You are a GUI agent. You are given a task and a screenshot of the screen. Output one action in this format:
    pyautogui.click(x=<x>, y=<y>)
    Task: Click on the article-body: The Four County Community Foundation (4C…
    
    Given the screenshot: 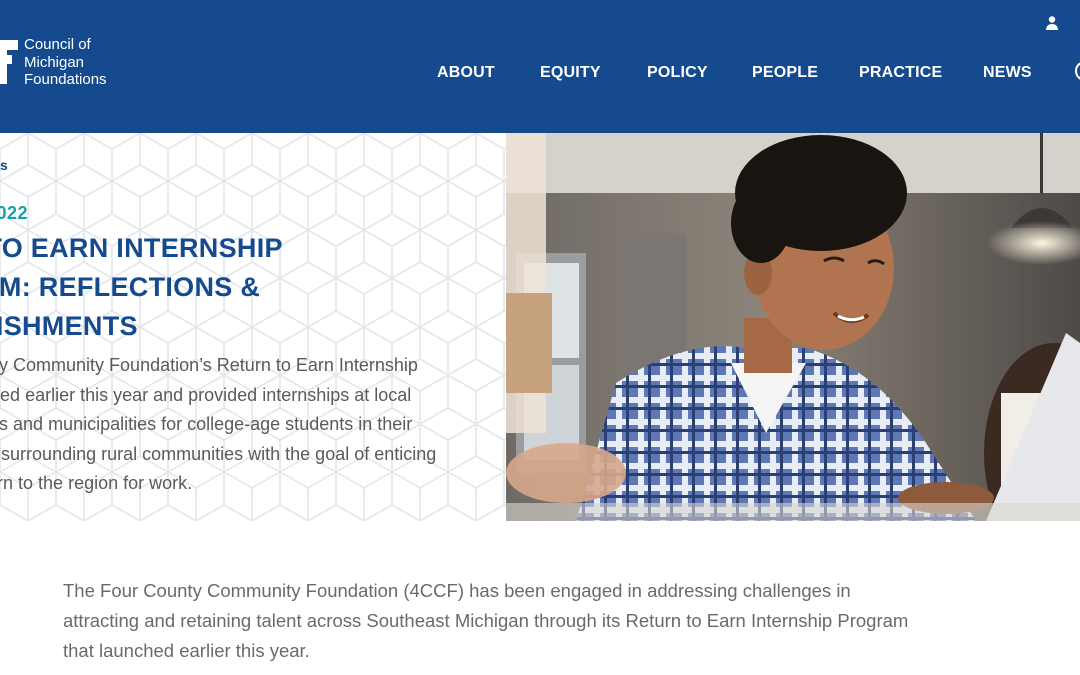 What is the action you would take?
    pyautogui.click(x=503, y=620)
    